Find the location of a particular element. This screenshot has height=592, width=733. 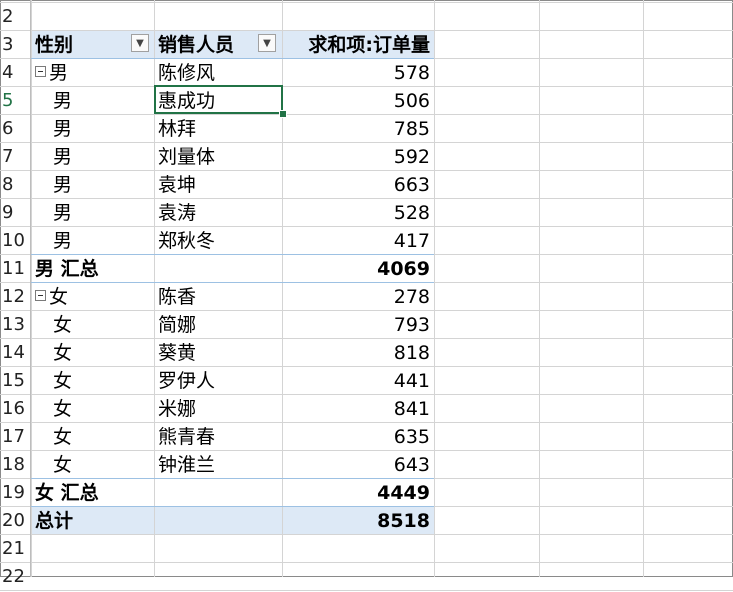

salesperson-cell: 袁涛 is located at coordinates (218, 212).